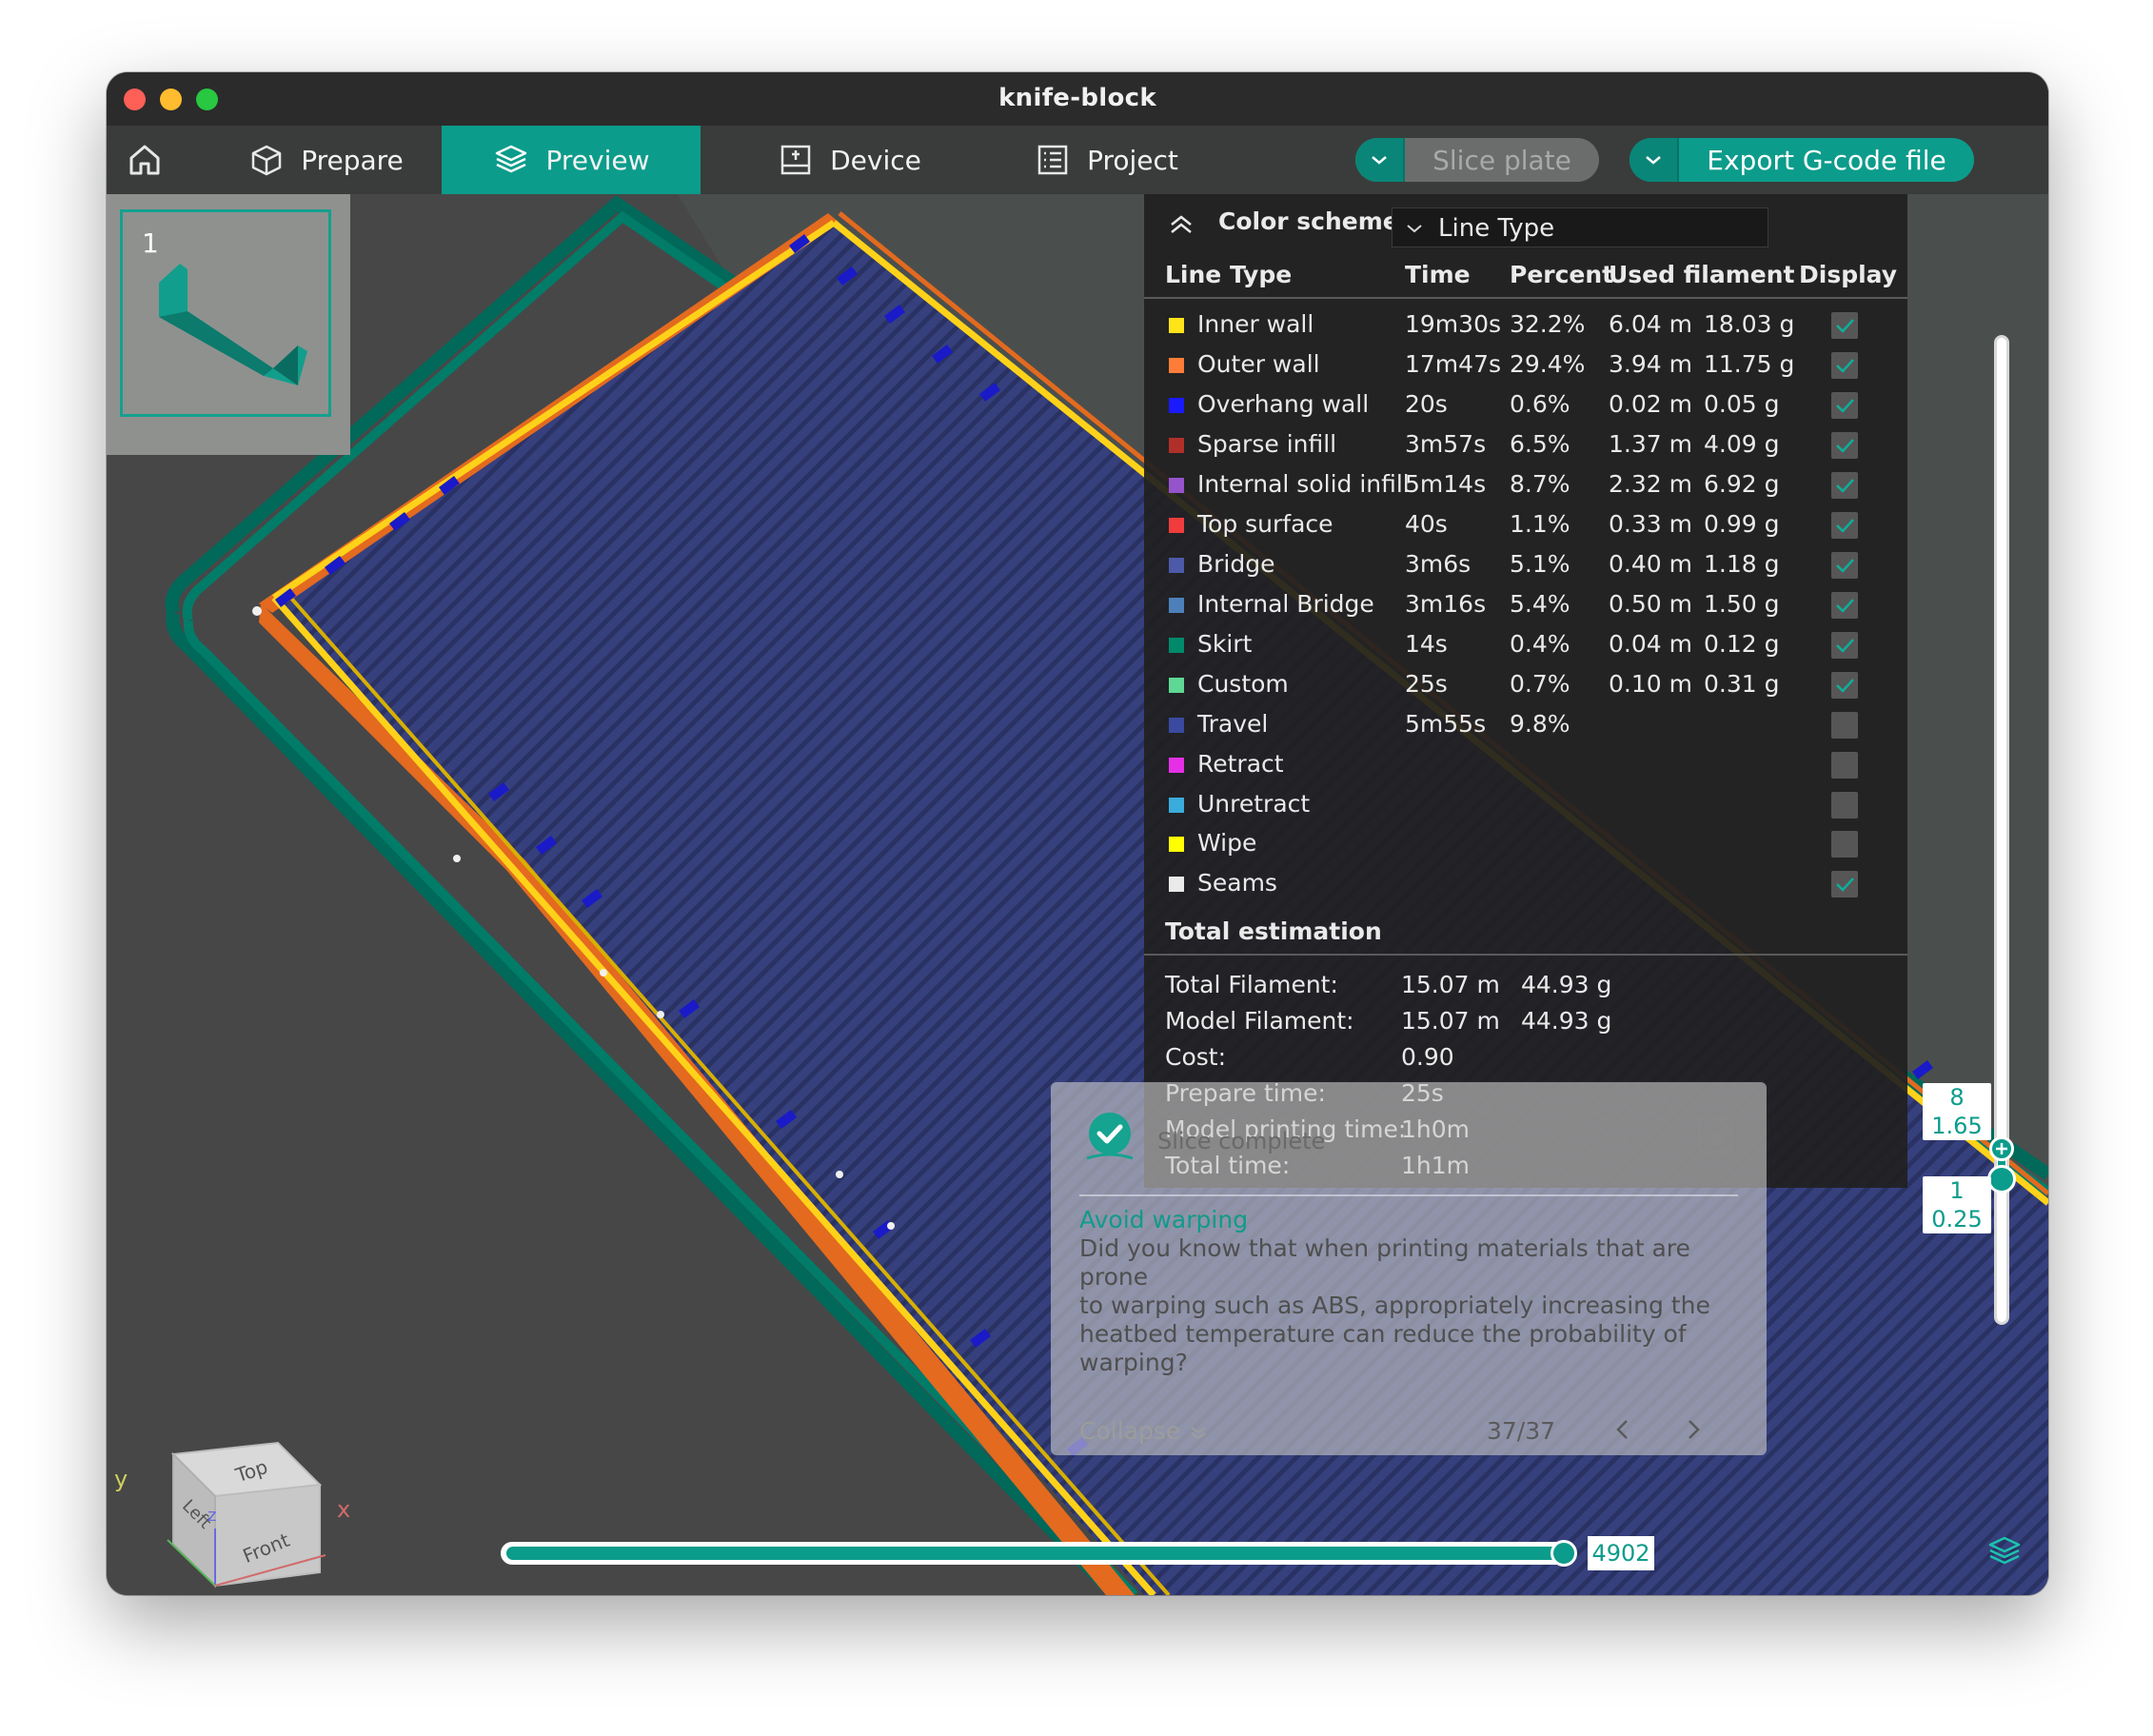  I want to click on tab-project: Project, so click(1107, 160).